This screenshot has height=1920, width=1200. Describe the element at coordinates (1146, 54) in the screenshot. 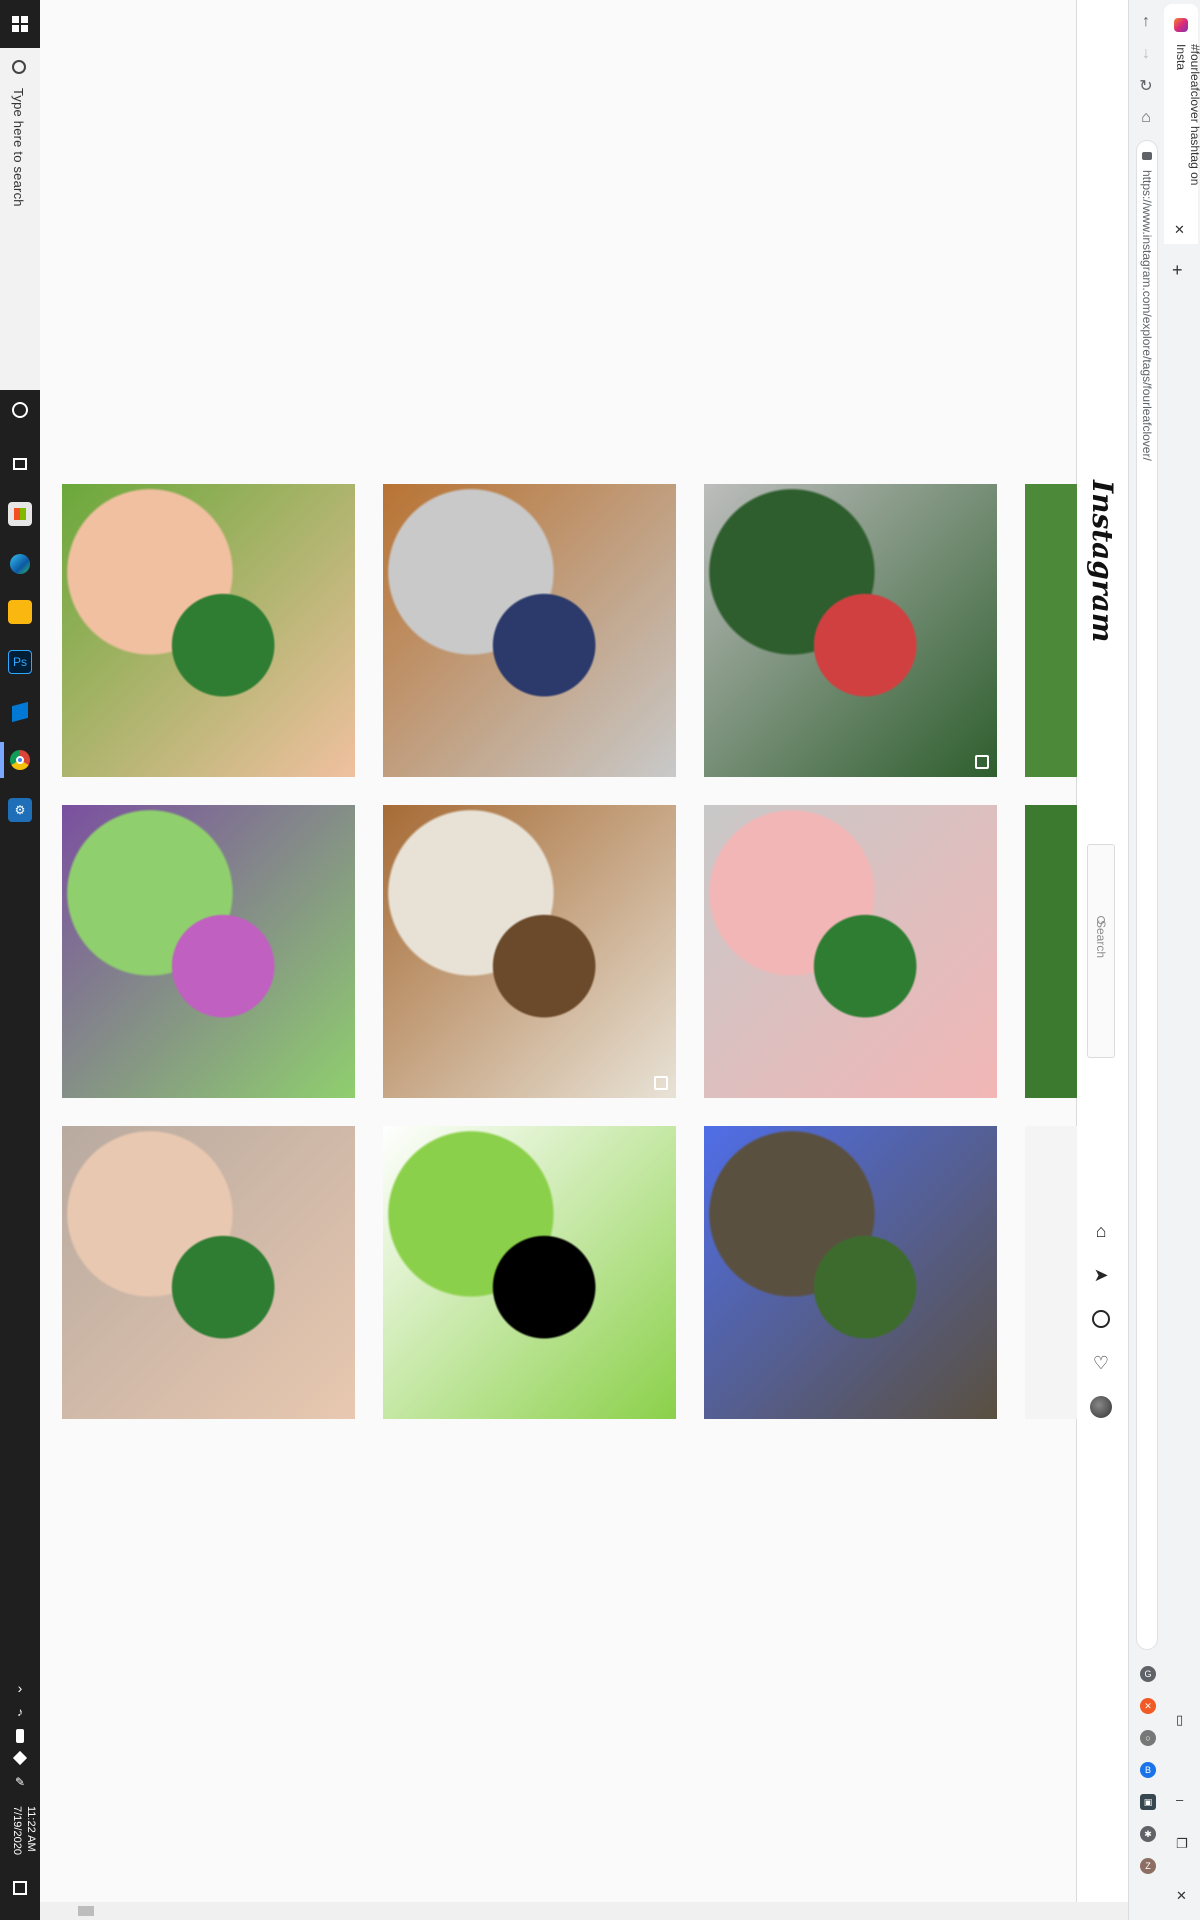

I see `forward-arrow-icon: ↓` at that location.